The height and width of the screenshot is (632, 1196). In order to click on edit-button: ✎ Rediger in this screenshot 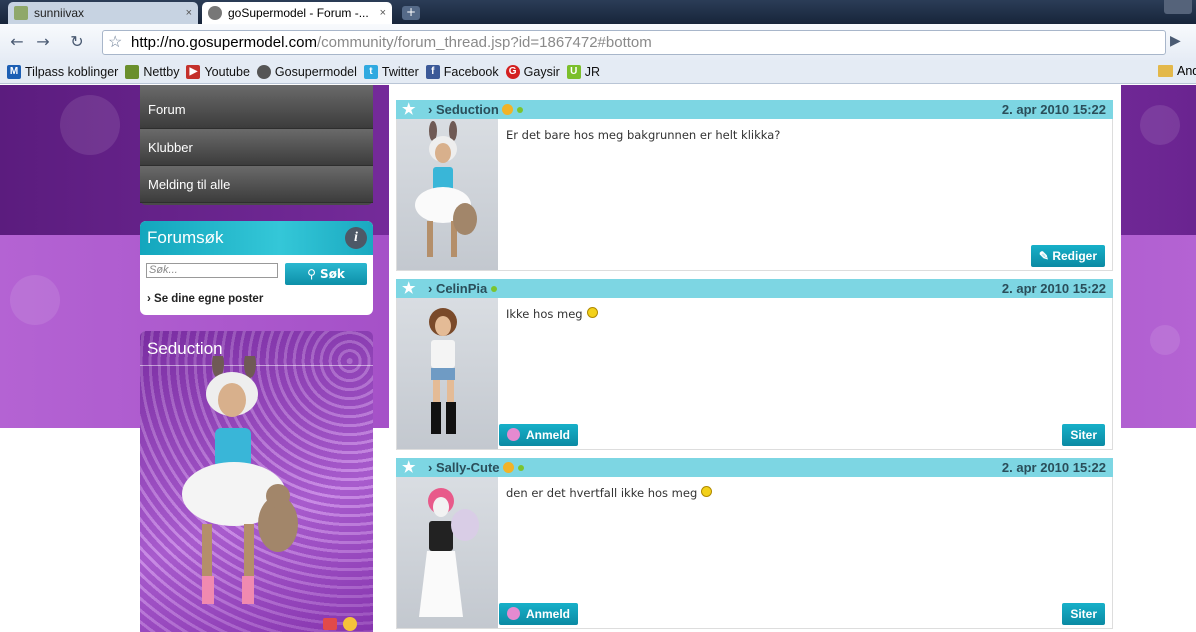, I will do `click(1067, 256)`.